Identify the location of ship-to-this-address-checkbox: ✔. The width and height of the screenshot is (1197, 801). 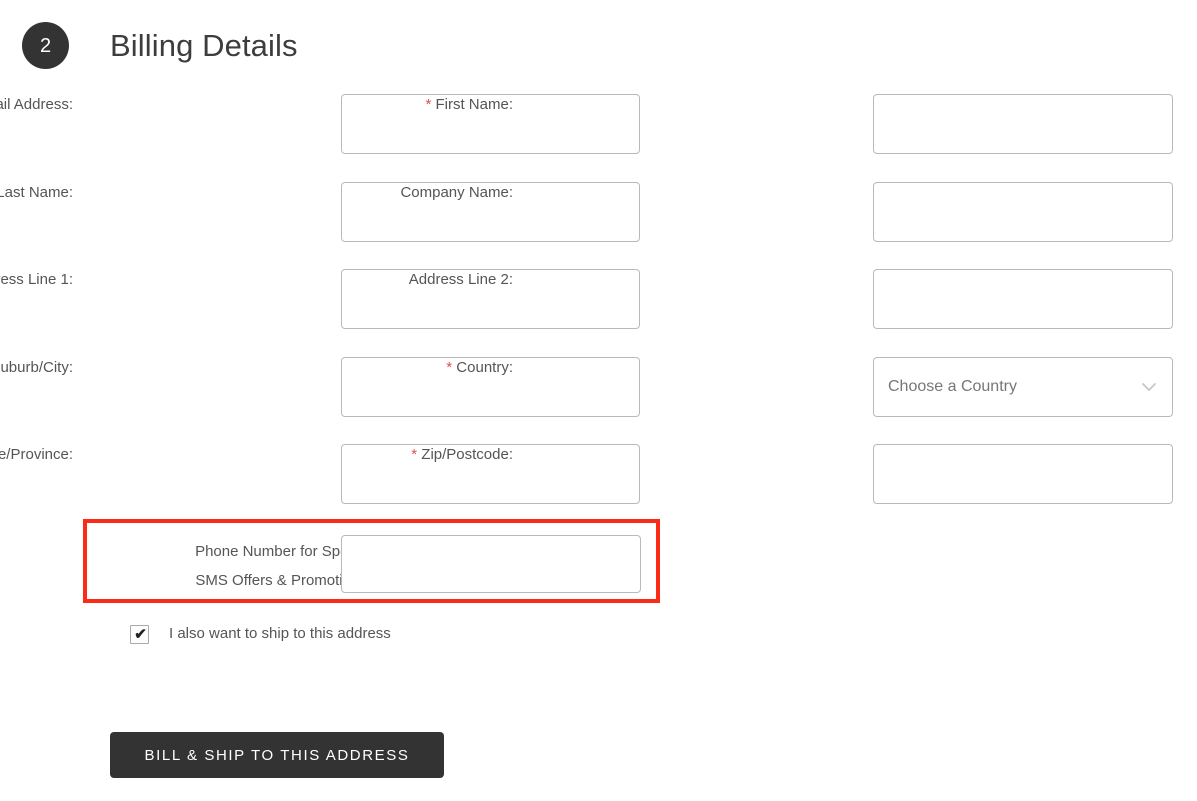
(139, 634).